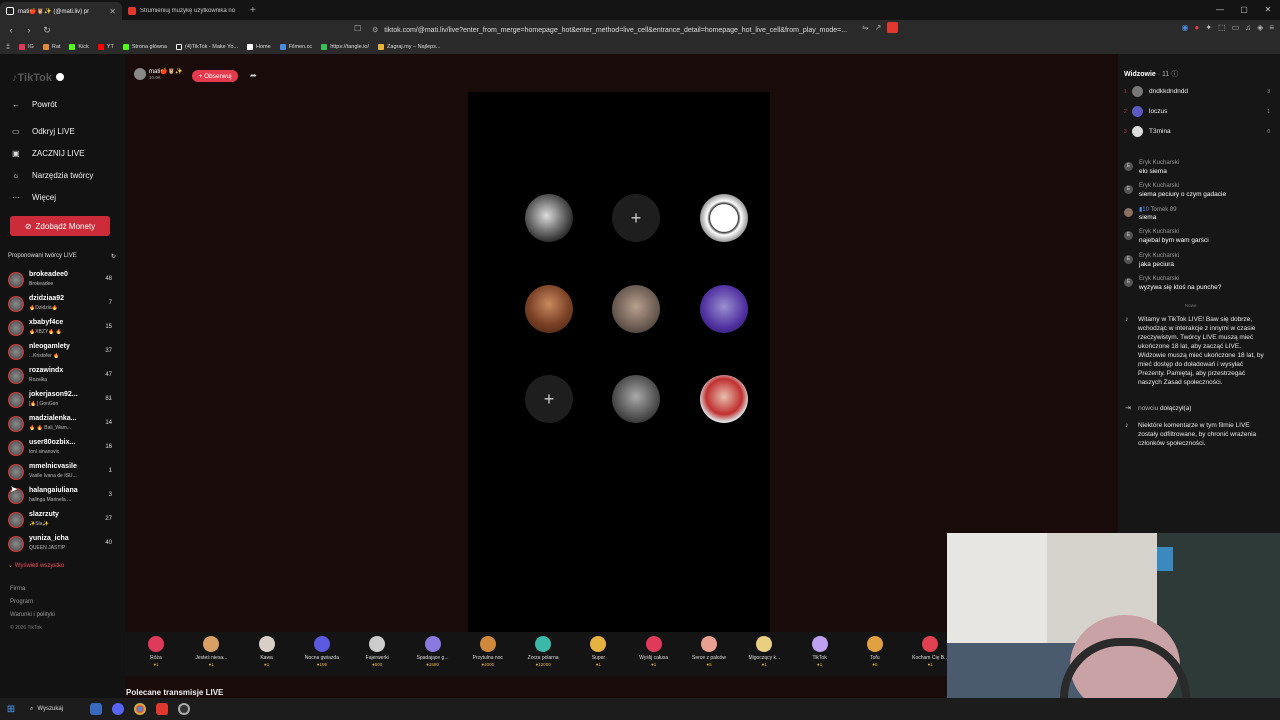  Describe the element at coordinates (51, 47) in the screenshot. I see `bookmark-item: Rat` at that location.